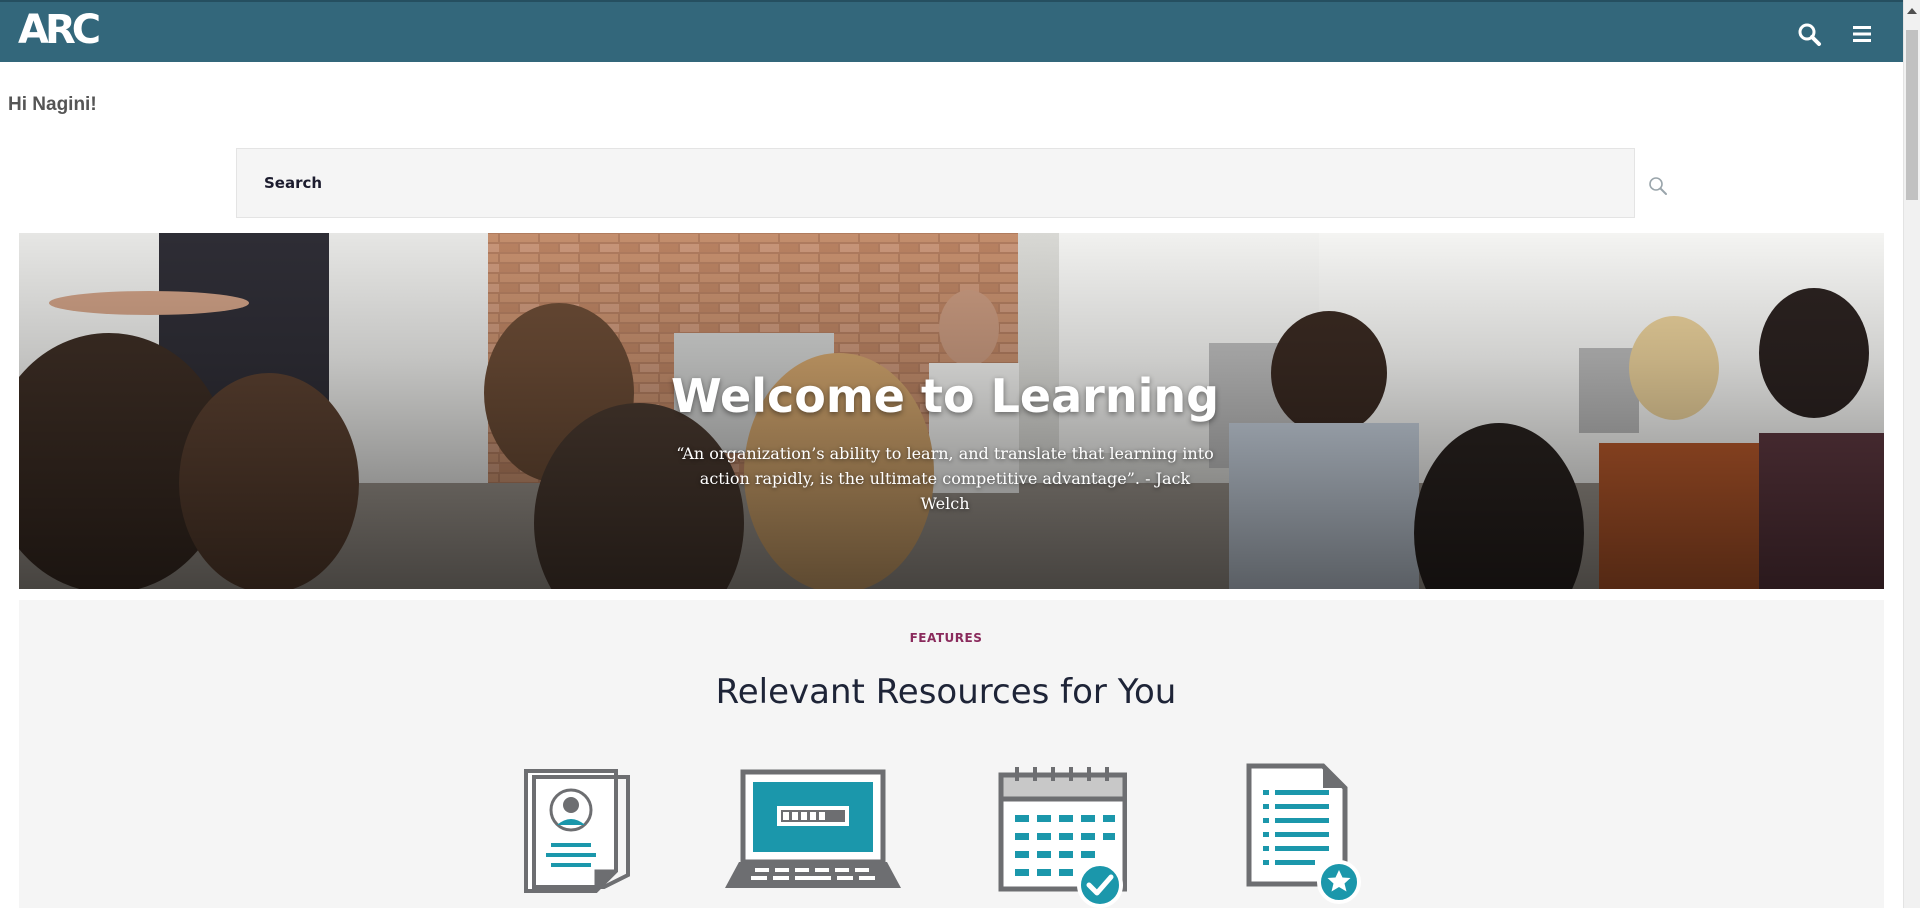 The image size is (1920, 908). Describe the element at coordinates (1658, 186) in the screenshot. I see `magnifier-icon` at that location.